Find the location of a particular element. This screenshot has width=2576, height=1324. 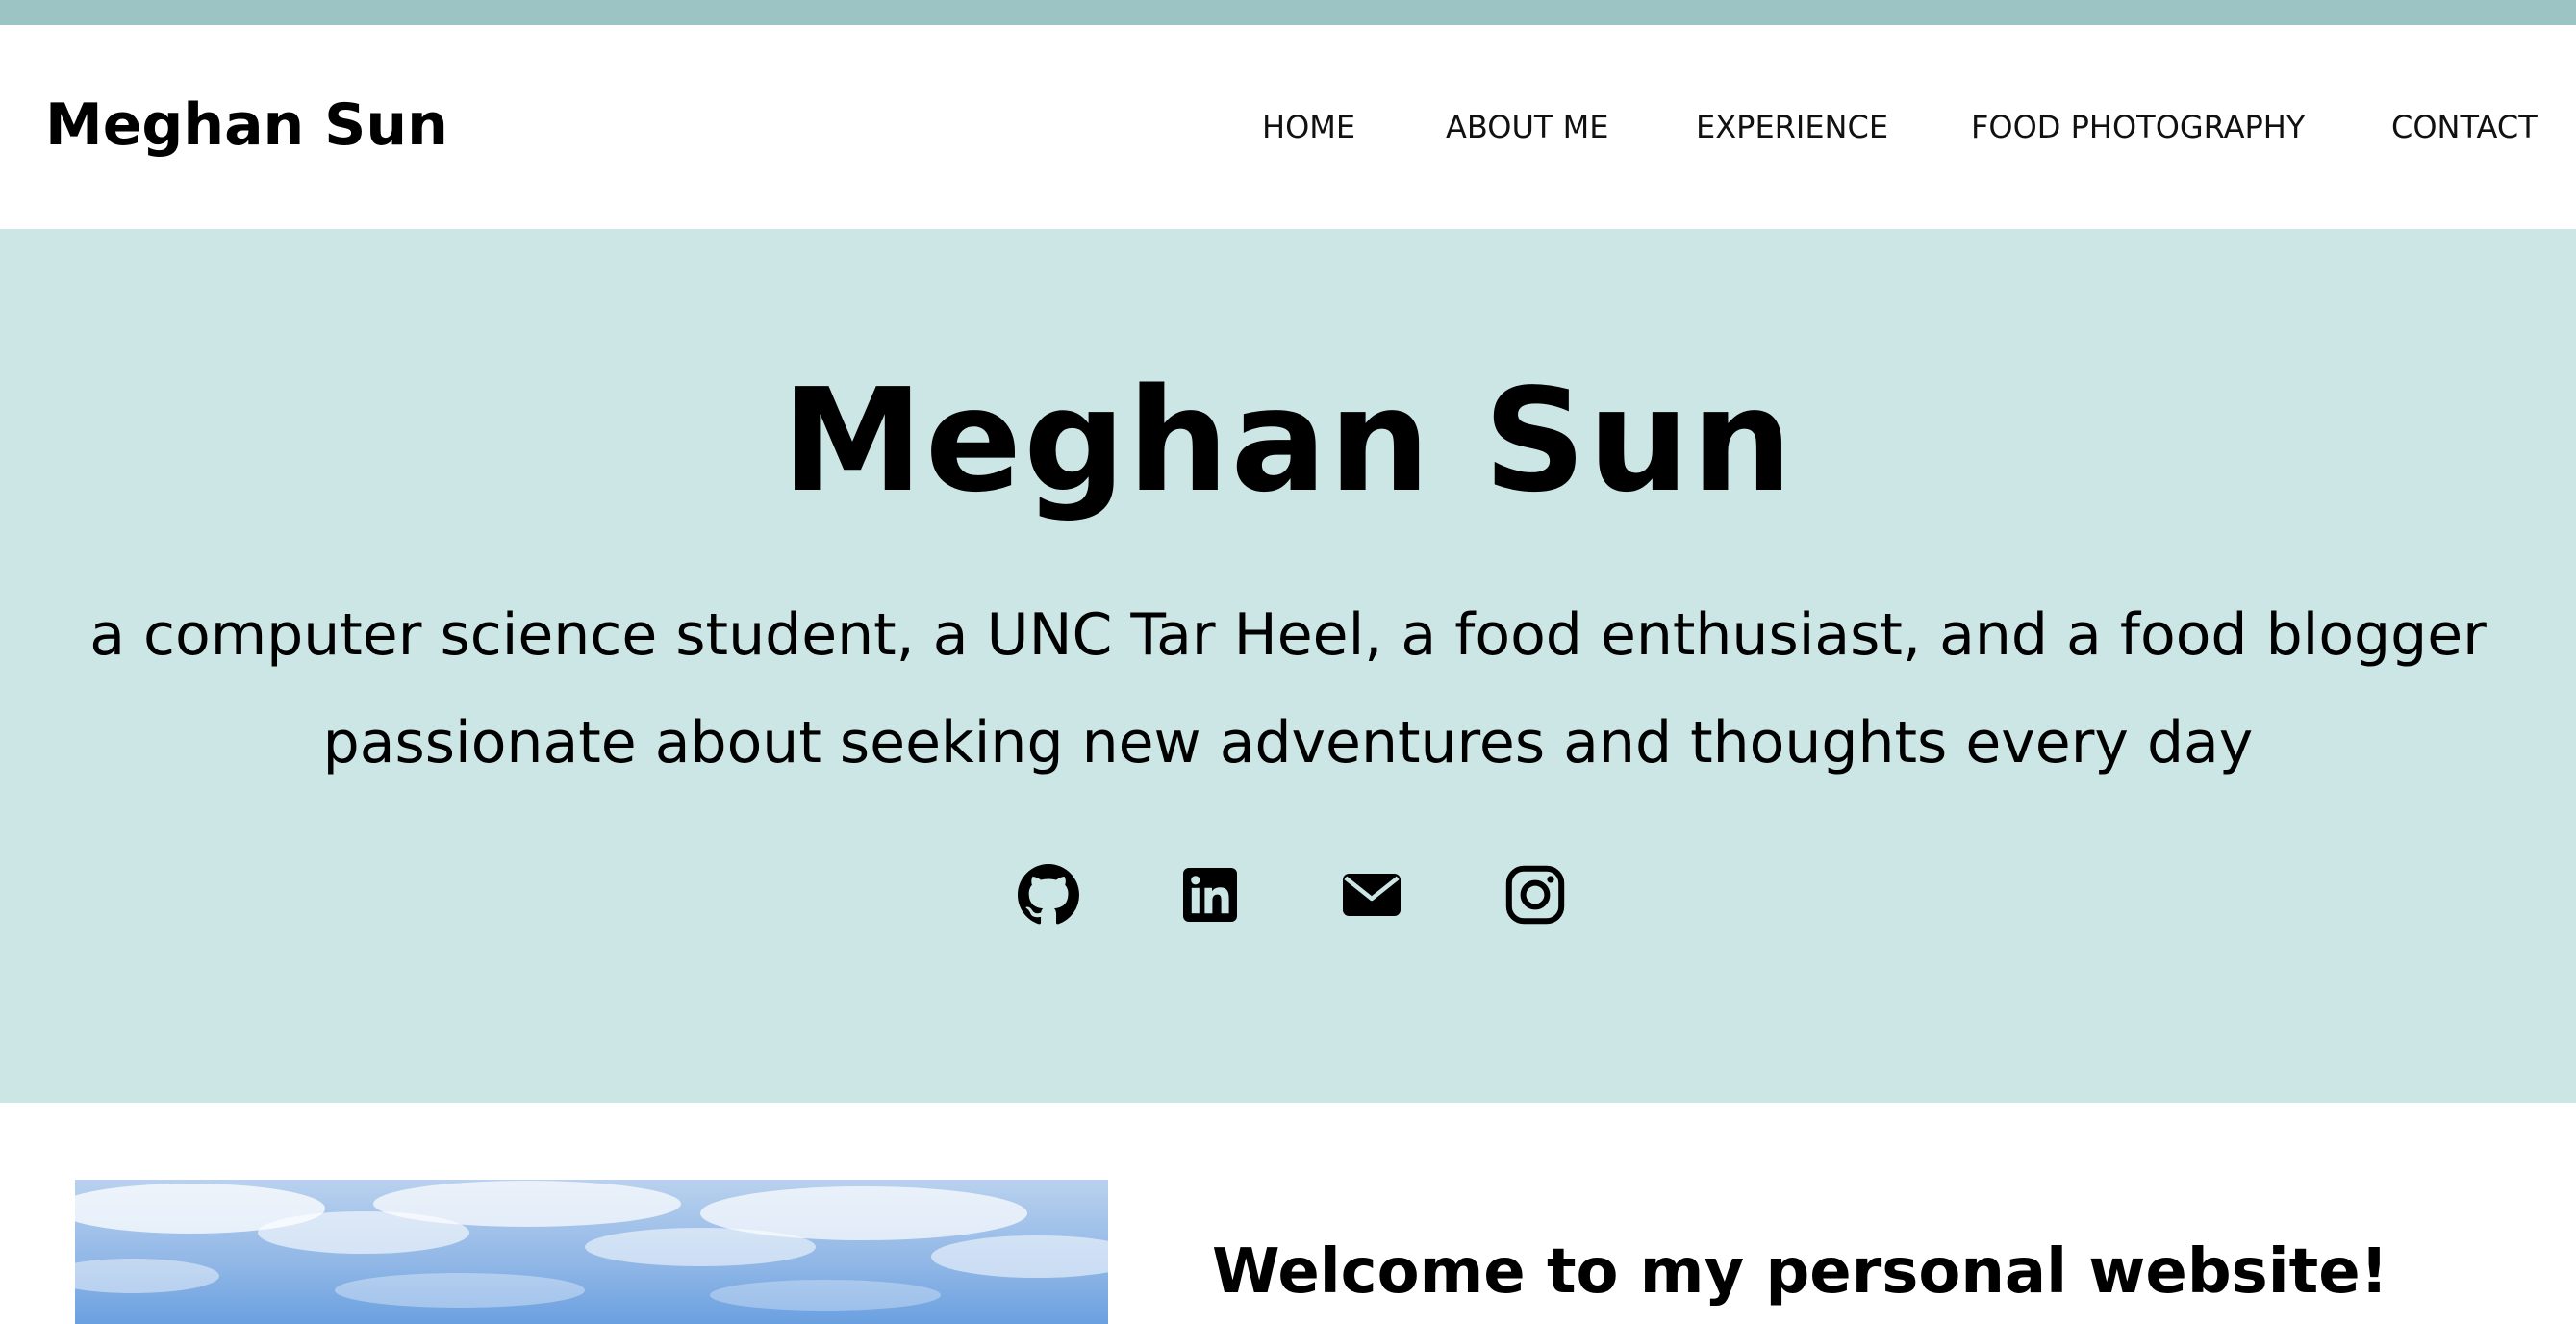

top-accent-stripe is located at coordinates (1288, 12).